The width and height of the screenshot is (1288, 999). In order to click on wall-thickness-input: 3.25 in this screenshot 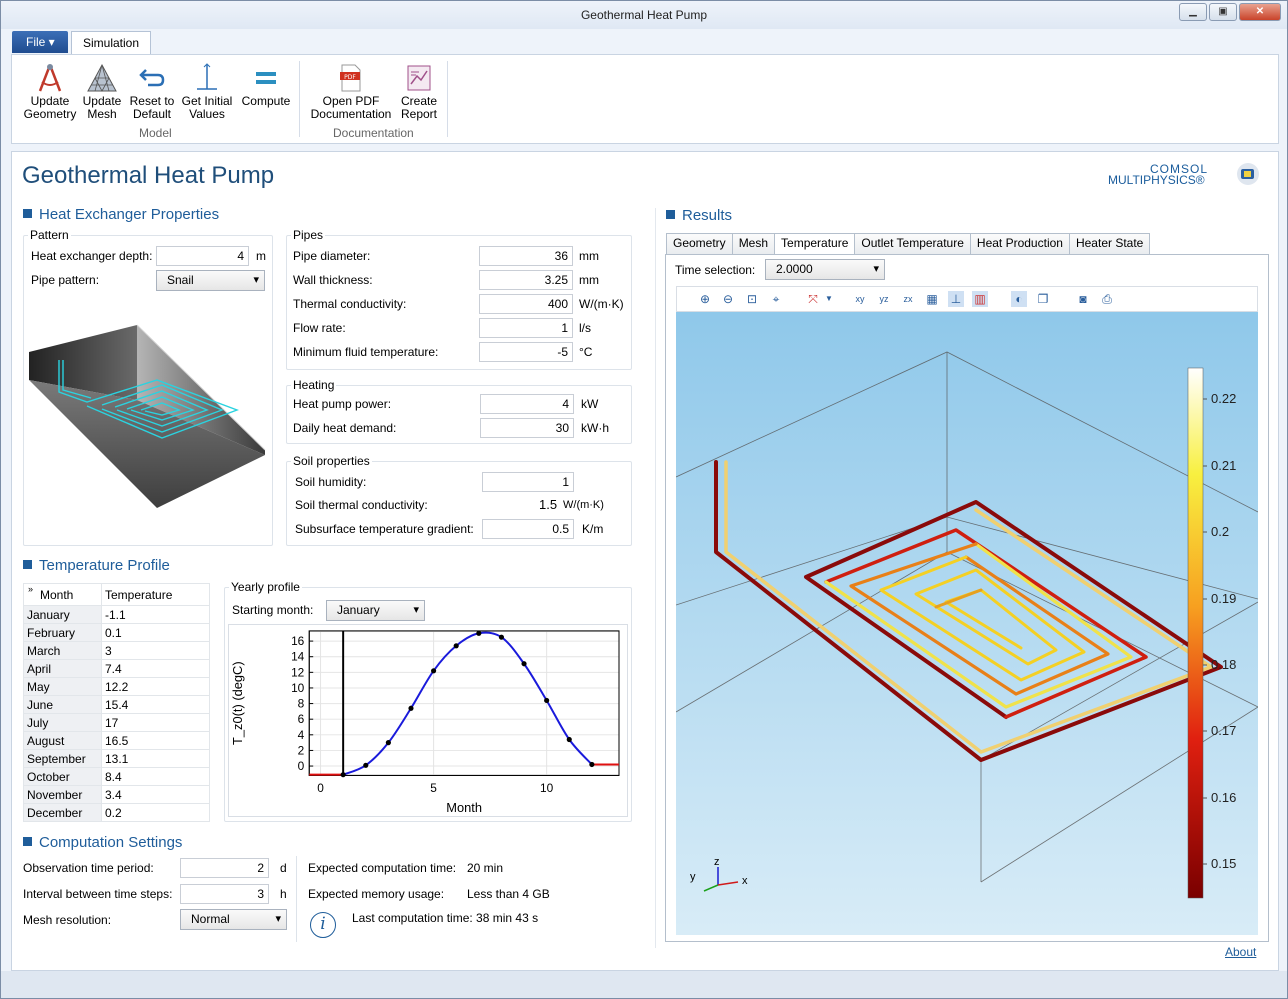, I will do `click(526, 280)`.